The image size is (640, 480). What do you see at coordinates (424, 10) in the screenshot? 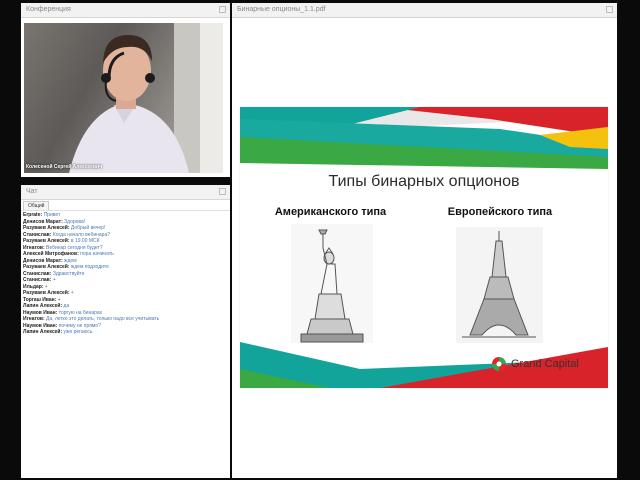
I see `presentation-title: Бинарные опционы_1.1.pdf` at bounding box center [424, 10].